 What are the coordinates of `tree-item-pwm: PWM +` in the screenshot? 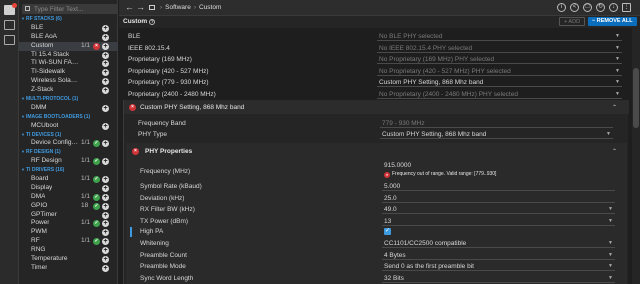 It's located at (68, 232).